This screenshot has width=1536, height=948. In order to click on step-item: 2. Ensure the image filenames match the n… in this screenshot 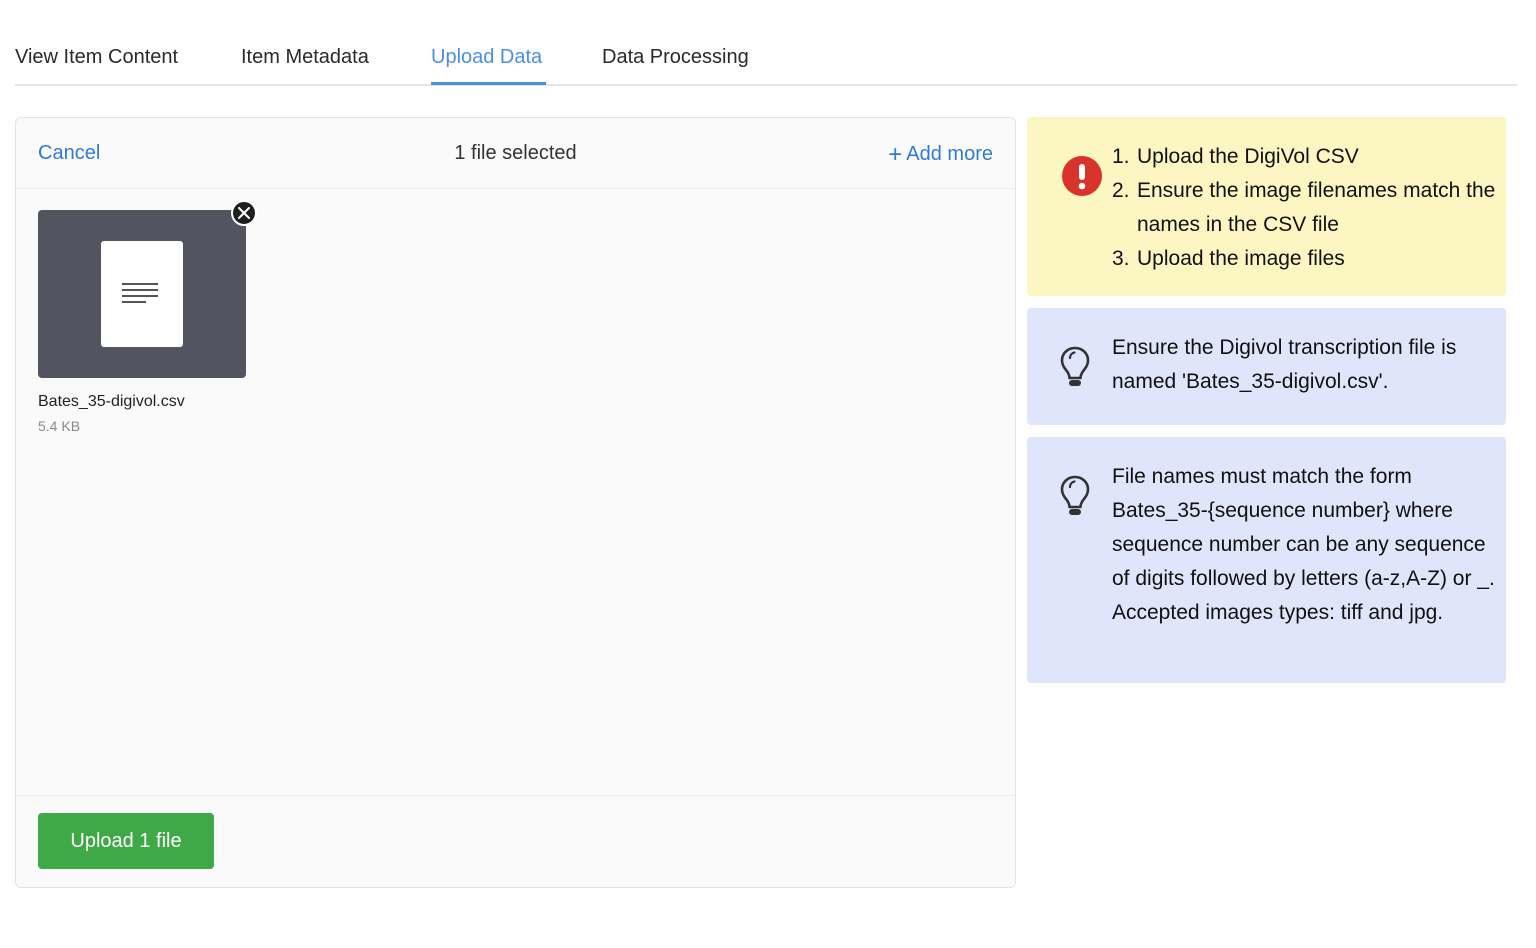, I will do `click(1304, 207)`.